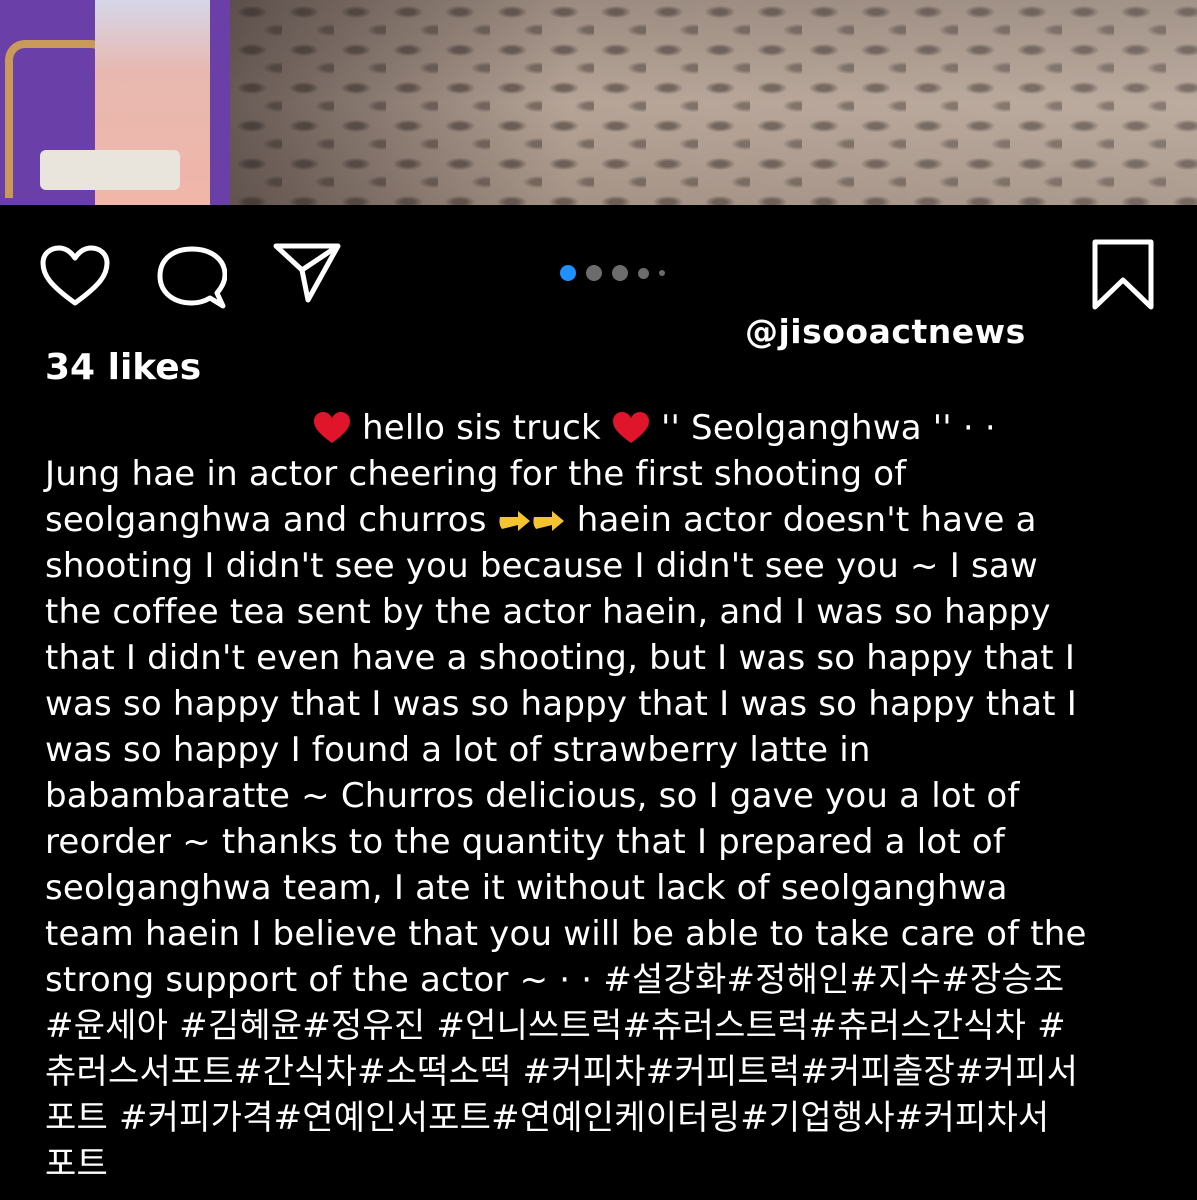 The image size is (1197, 1200). Describe the element at coordinates (110, 170) in the screenshot. I see `truck-wheel` at that location.